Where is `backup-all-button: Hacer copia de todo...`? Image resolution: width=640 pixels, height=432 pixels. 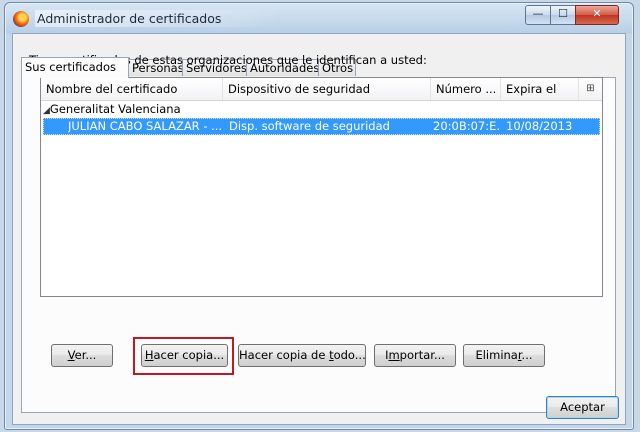 backup-all-button: Hacer copia de todo... is located at coordinates (302, 355).